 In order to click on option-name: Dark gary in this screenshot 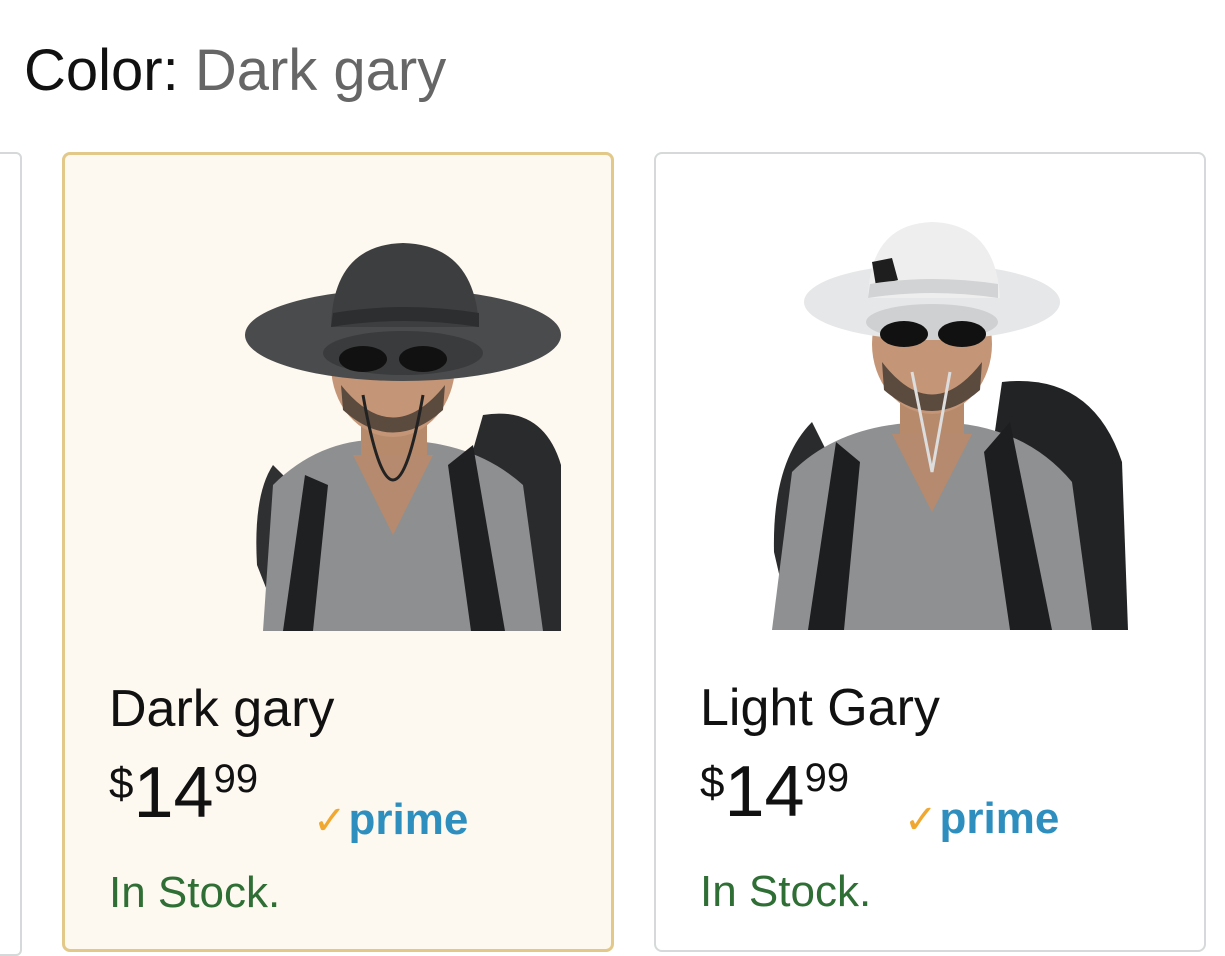, I will do `click(222, 709)`.